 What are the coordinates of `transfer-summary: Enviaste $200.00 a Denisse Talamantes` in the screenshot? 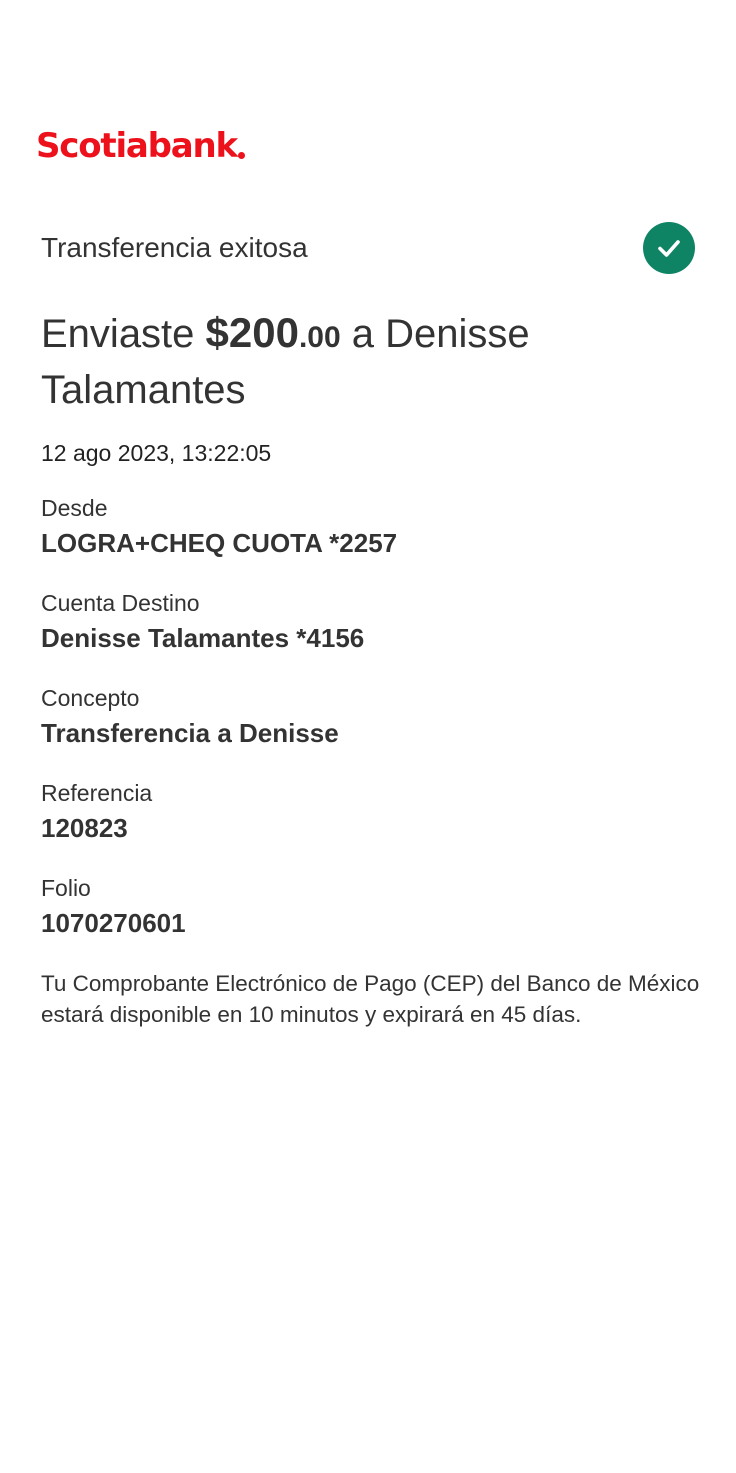 It's located at (351, 361).